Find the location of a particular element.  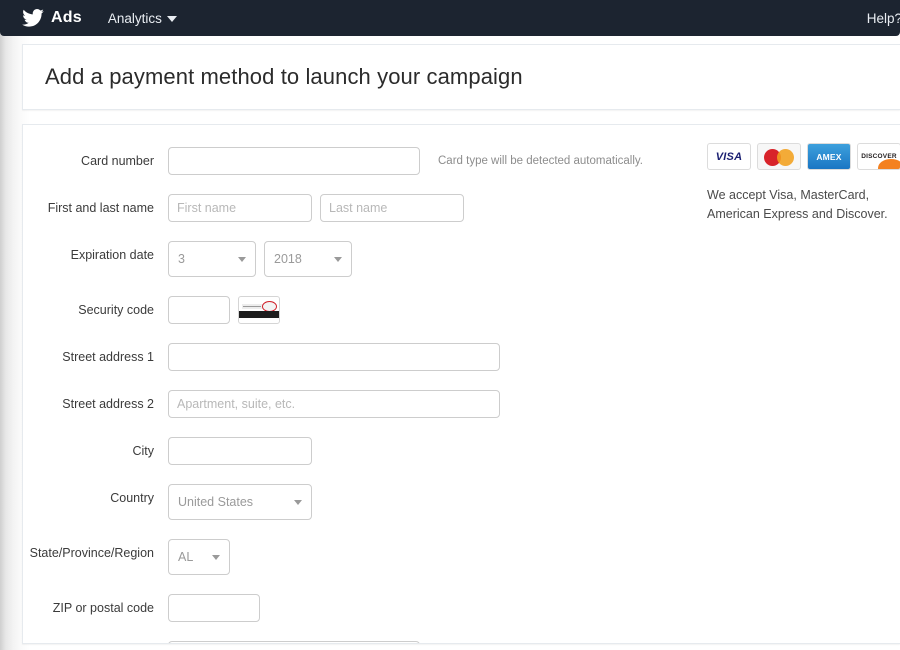

field-row-state: State/Province/Region AL is located at coordinates (461, 557).